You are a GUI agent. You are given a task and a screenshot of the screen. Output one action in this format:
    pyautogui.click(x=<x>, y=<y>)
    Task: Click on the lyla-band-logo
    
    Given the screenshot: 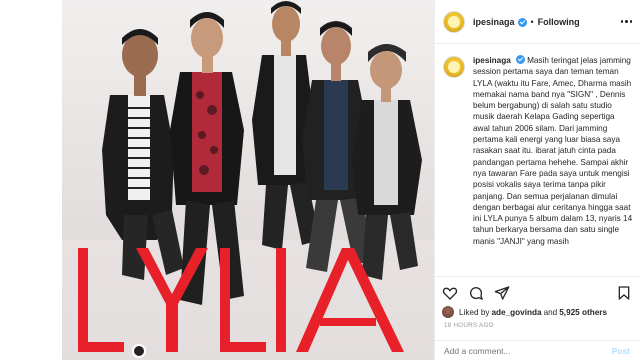 What is the action you would take?
    pyautogui.click(x=241, y=300)
    